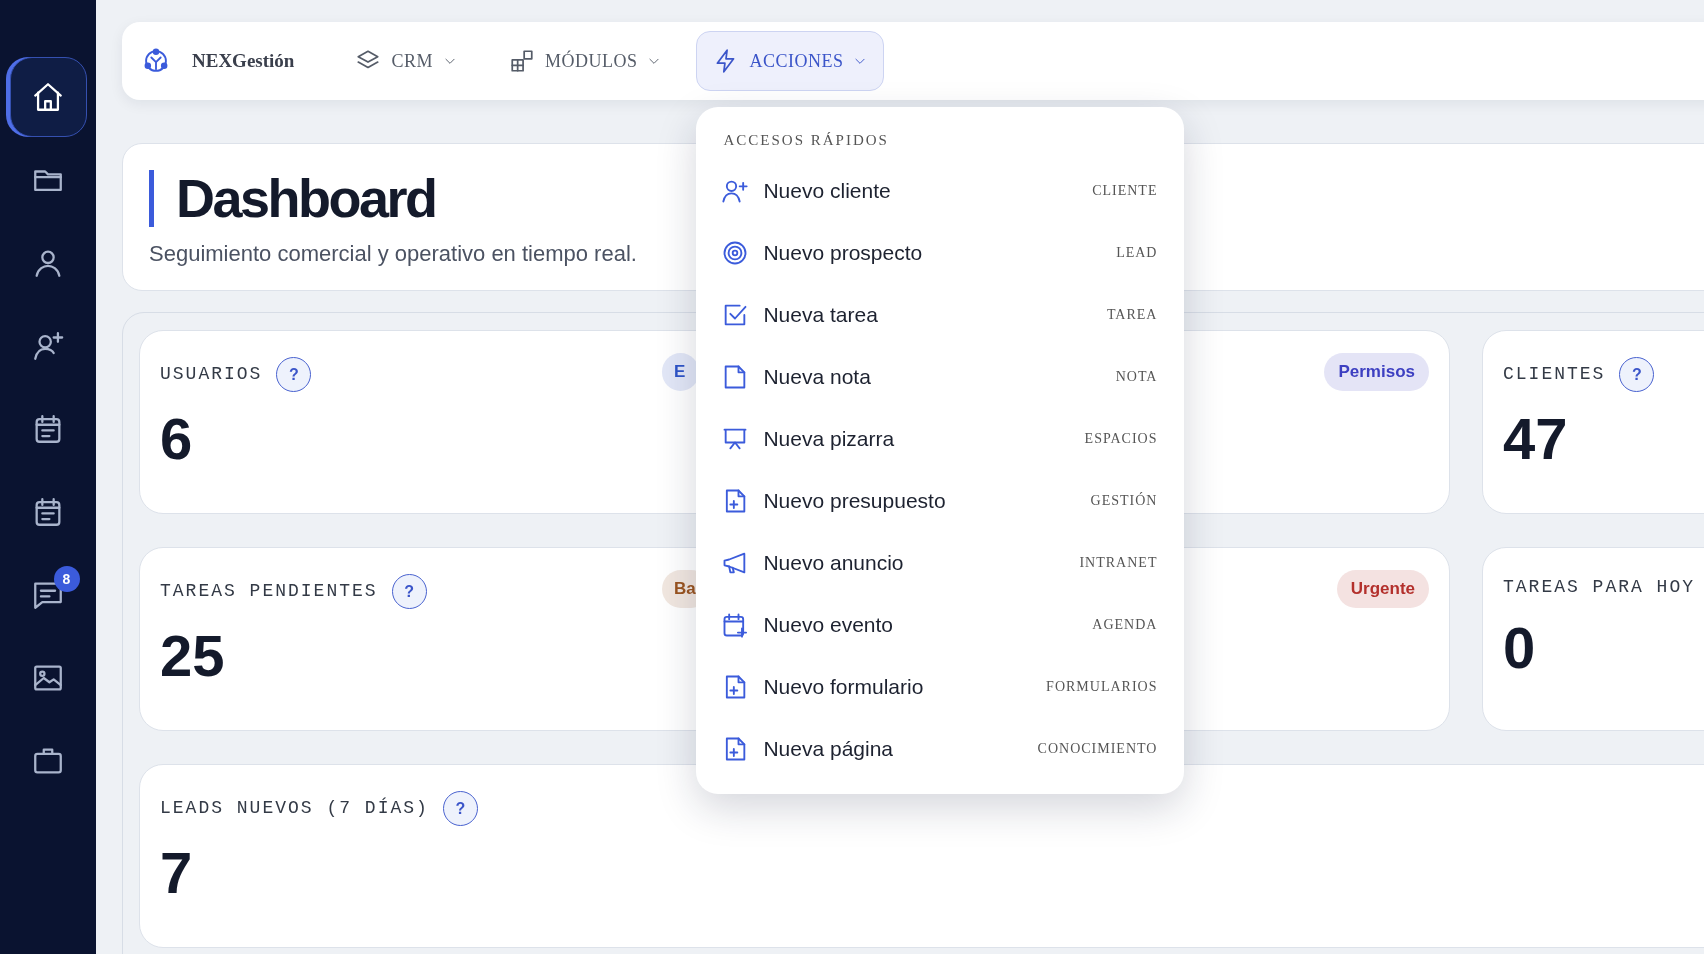  What do you see at coordinates (177, 439) in the screenshot?
I see `stat-value: 6` at bounding box center [177, 439].